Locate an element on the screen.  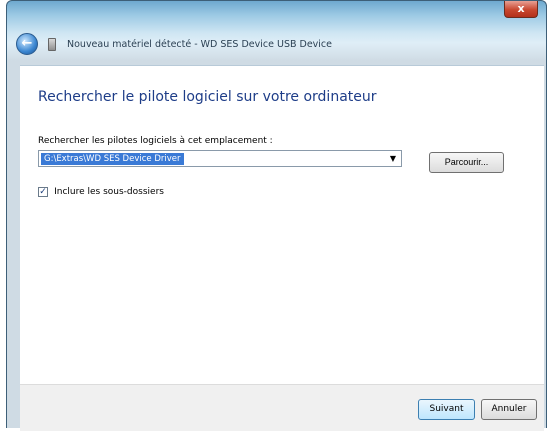
cancel-button-label: Annuler is located at coordinates (509, 409).